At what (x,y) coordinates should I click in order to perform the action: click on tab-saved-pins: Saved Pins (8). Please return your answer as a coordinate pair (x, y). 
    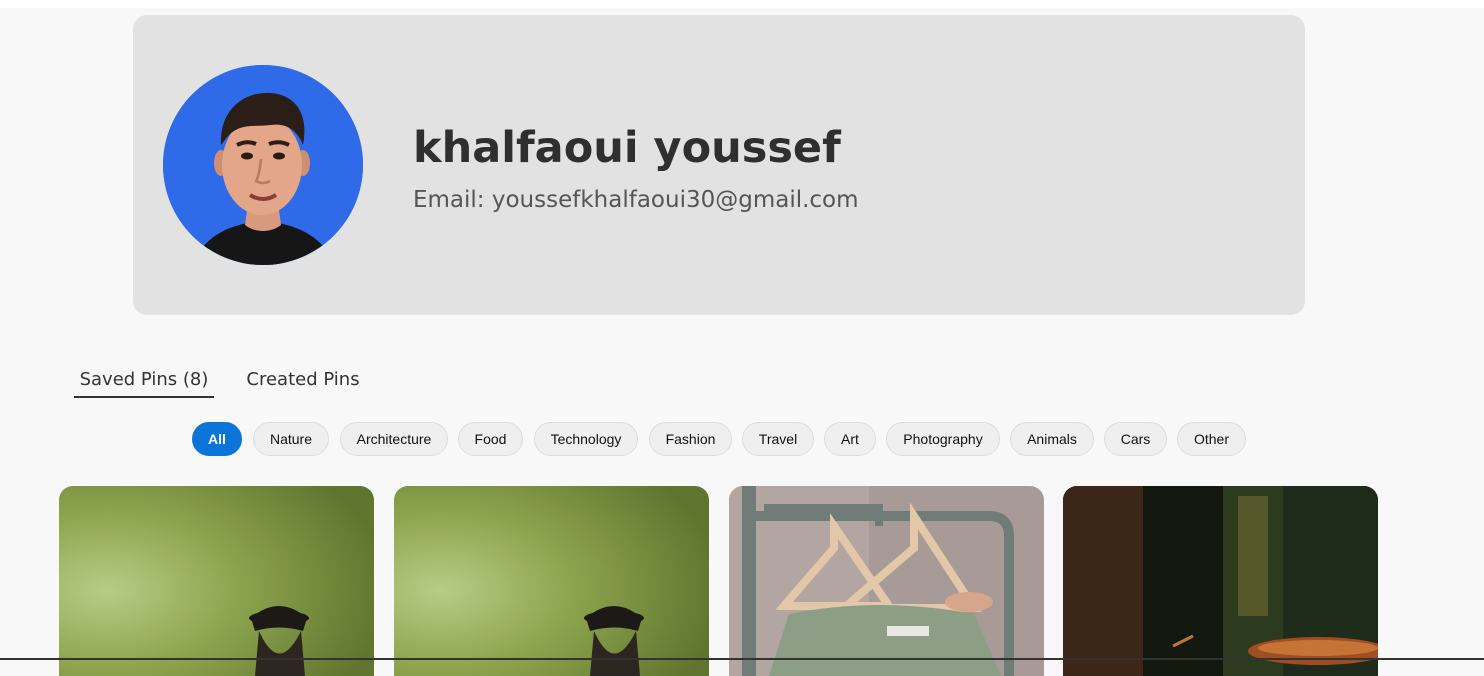
    Looking at the image, I should click on (144, 382).